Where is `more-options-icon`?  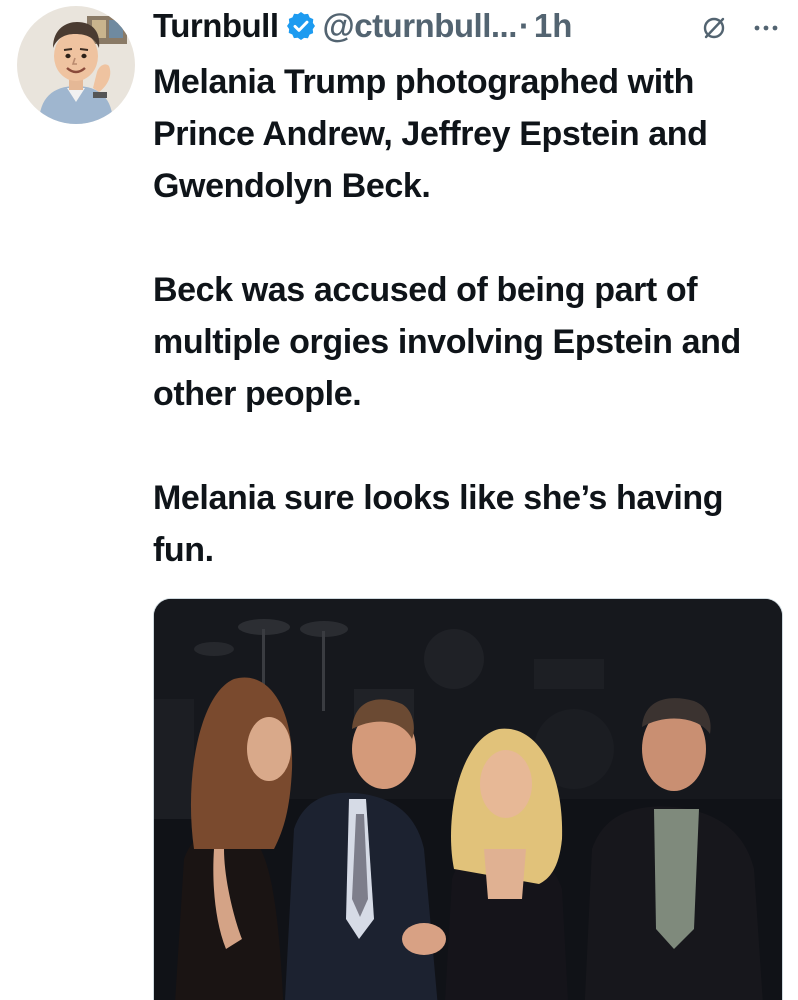
more-options-icon is located at coordinates (766, 28).